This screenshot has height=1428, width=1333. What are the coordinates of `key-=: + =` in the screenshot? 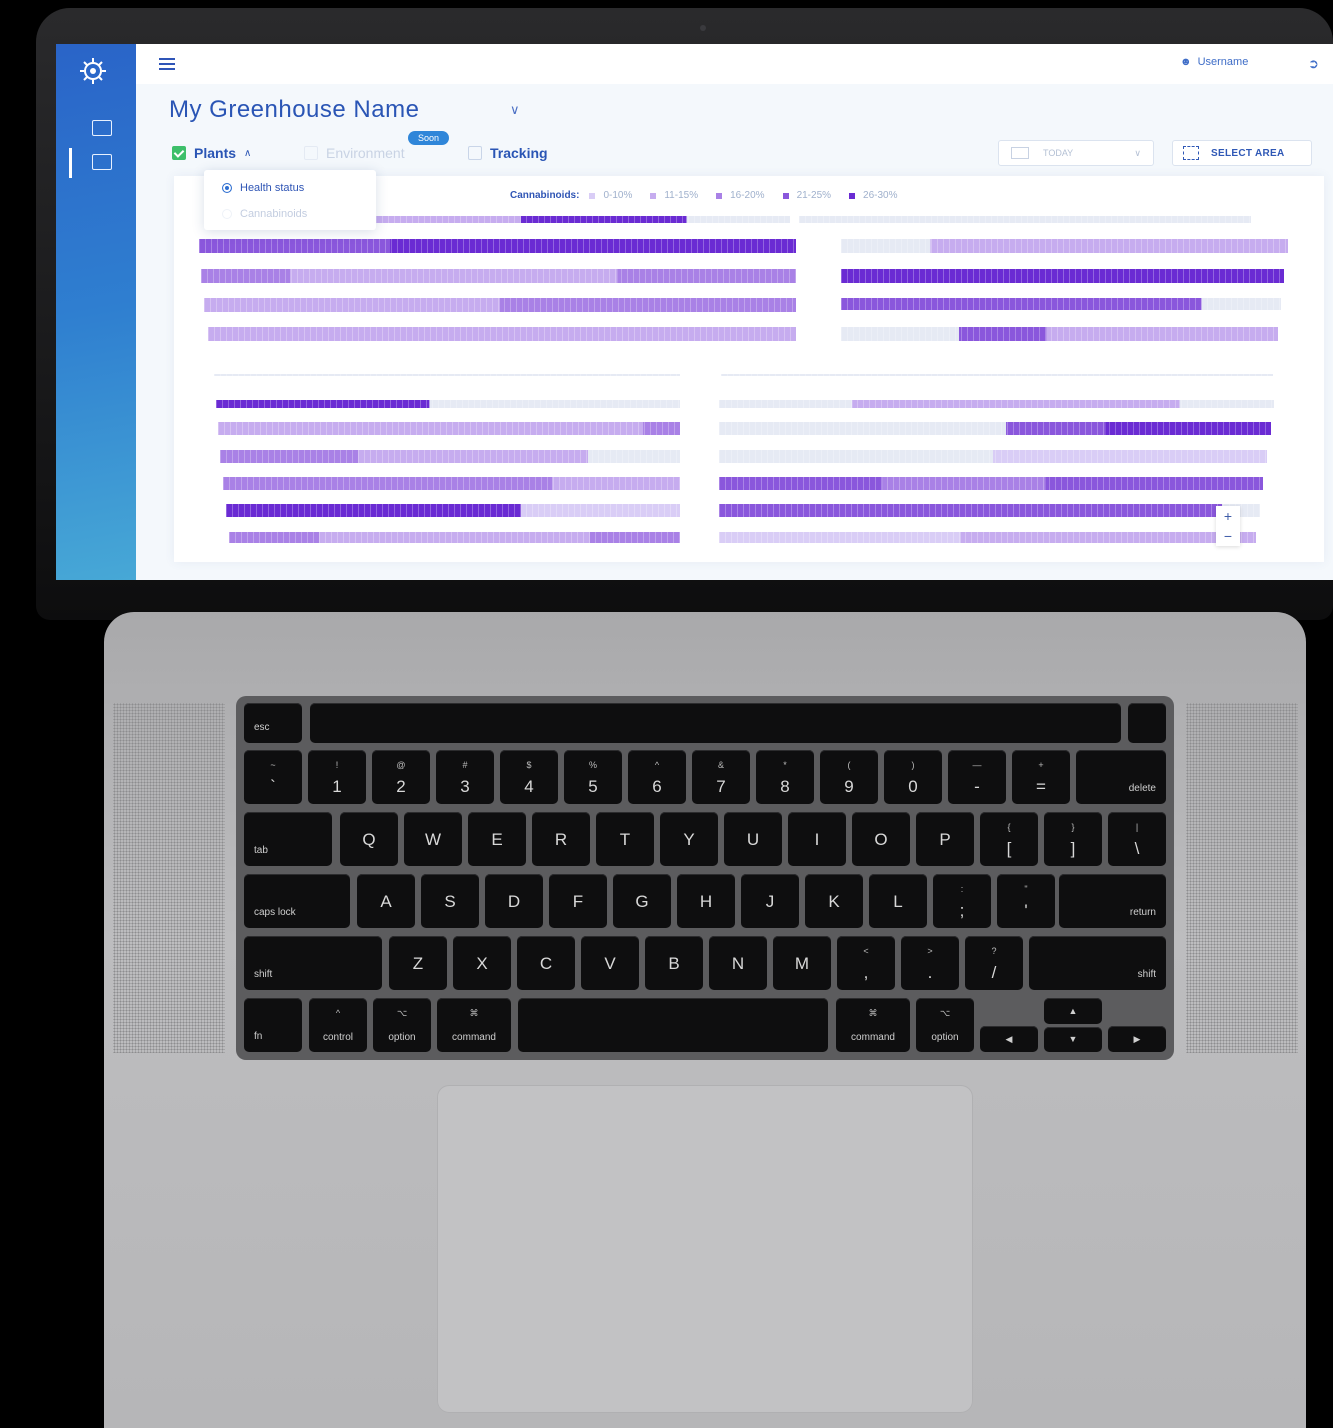 It's located at (1041, 777).